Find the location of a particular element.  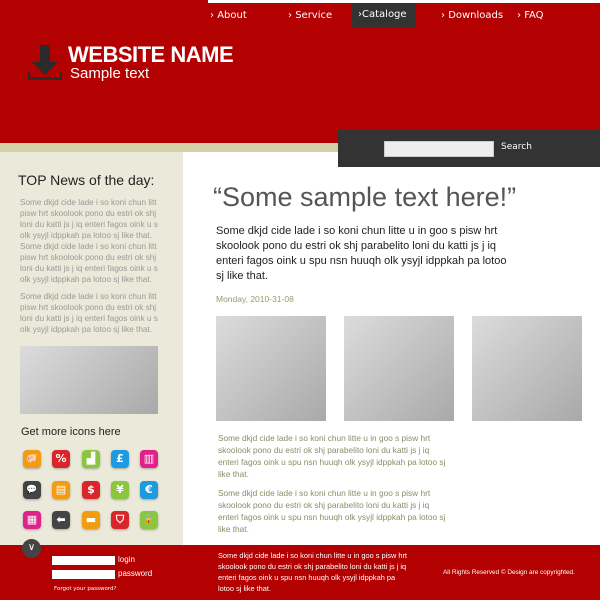

chat-icon: 💬 is located at coordinates (32, 490).